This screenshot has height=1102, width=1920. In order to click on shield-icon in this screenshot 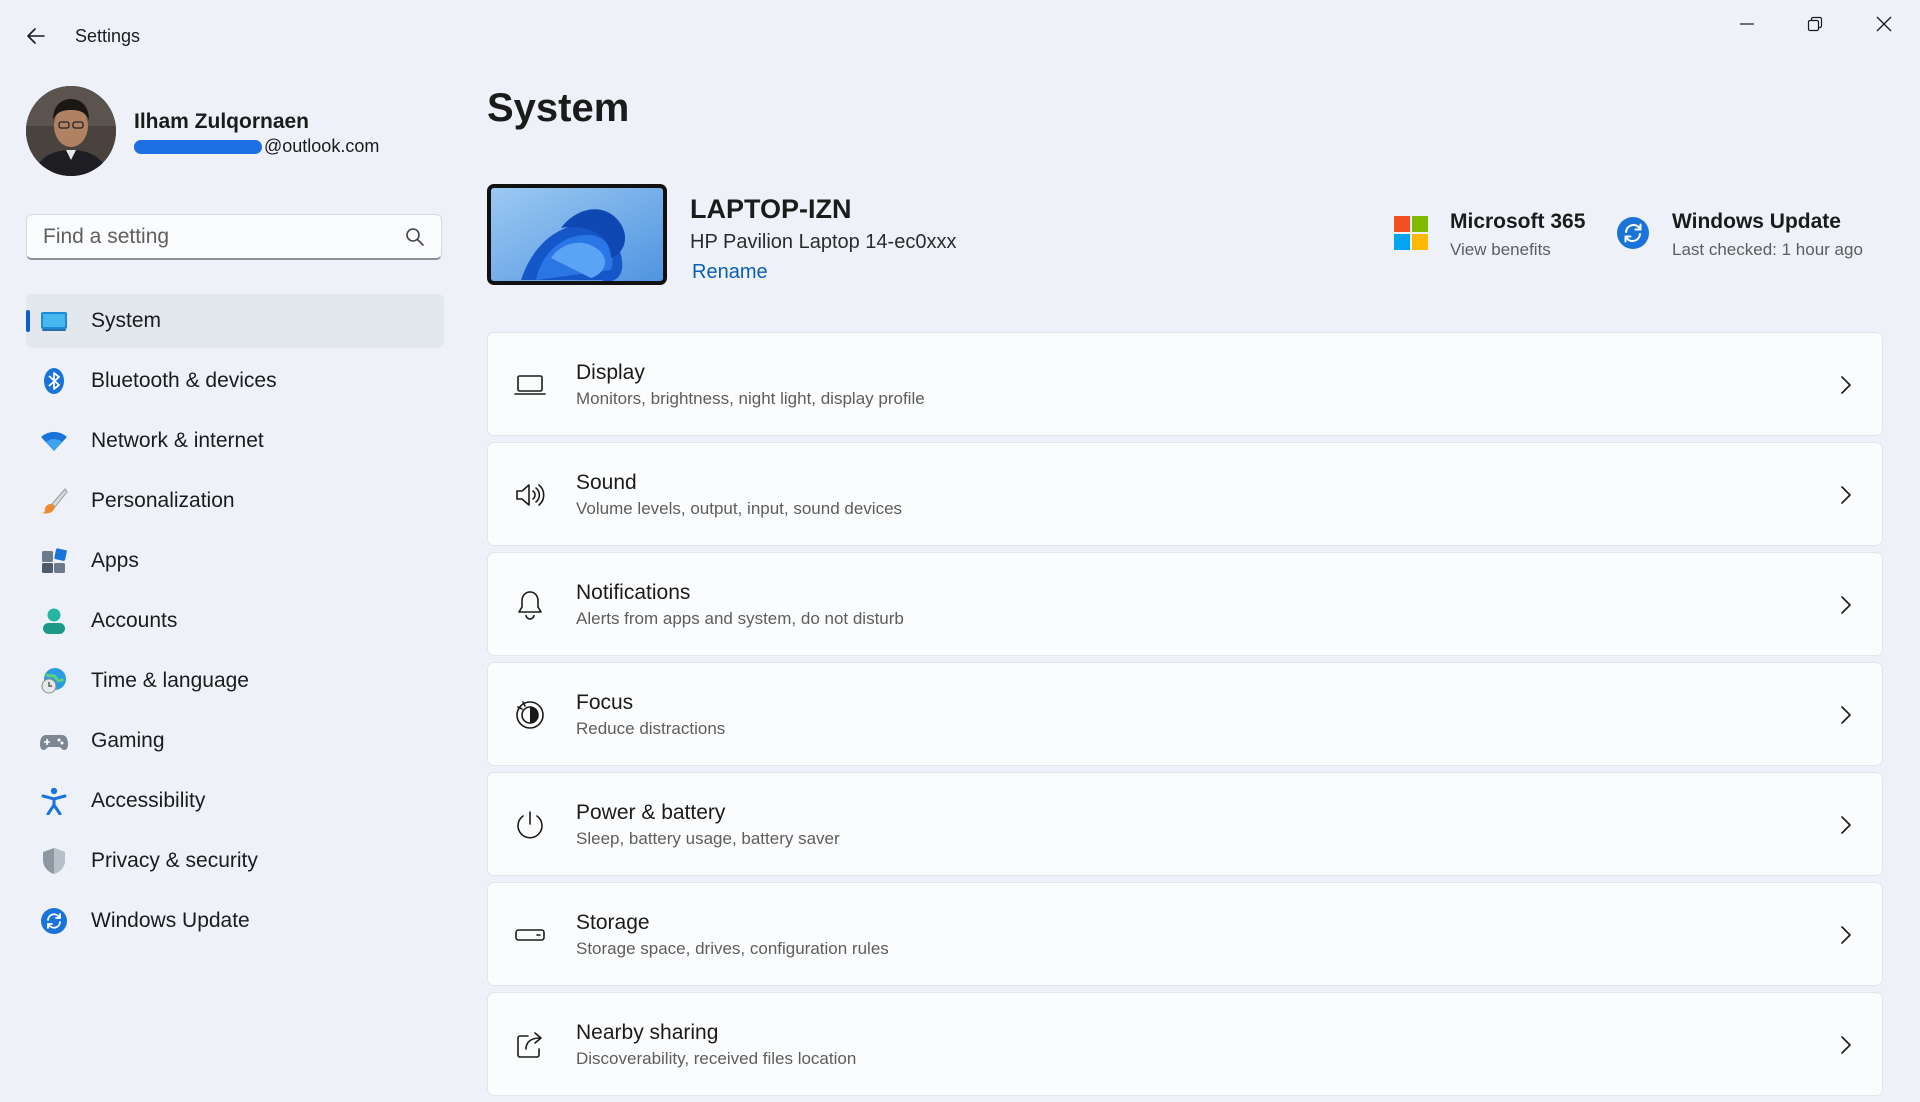, I will do `click(54, 861)`.